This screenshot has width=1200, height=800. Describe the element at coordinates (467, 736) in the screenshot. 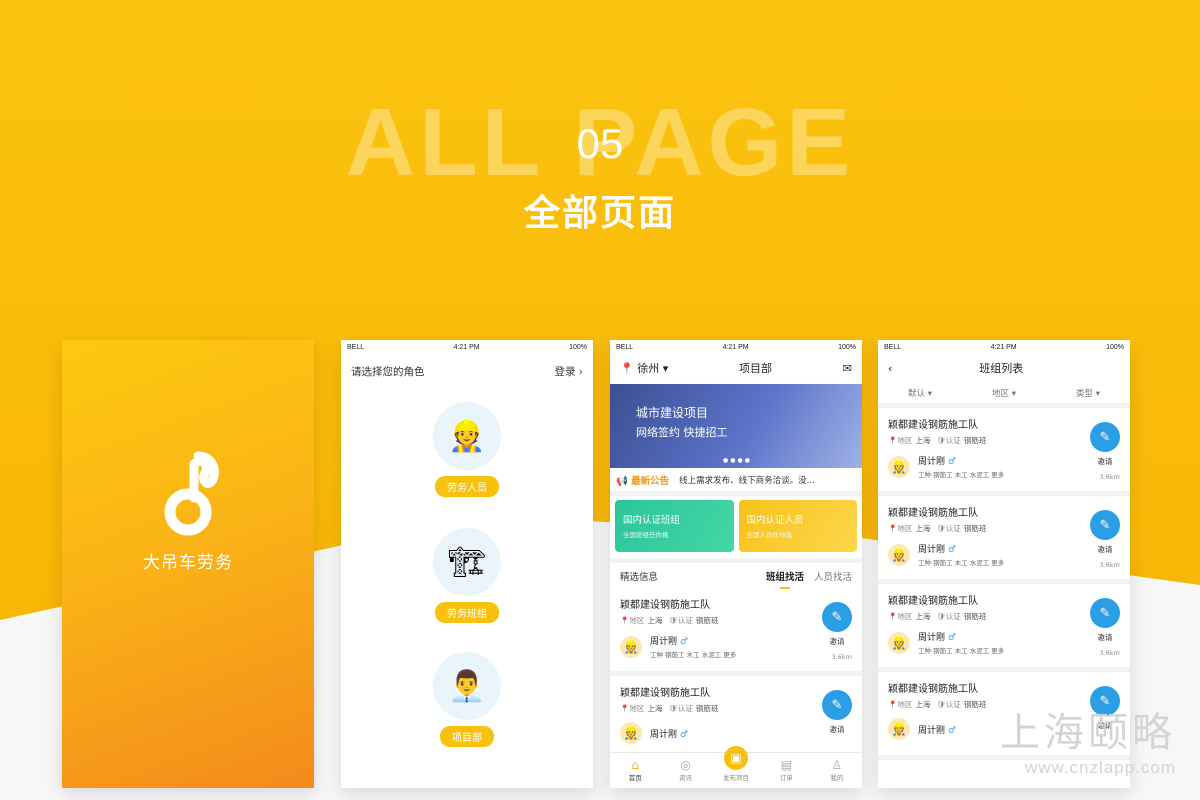

I see `role-button-project: 项目部` at that location.